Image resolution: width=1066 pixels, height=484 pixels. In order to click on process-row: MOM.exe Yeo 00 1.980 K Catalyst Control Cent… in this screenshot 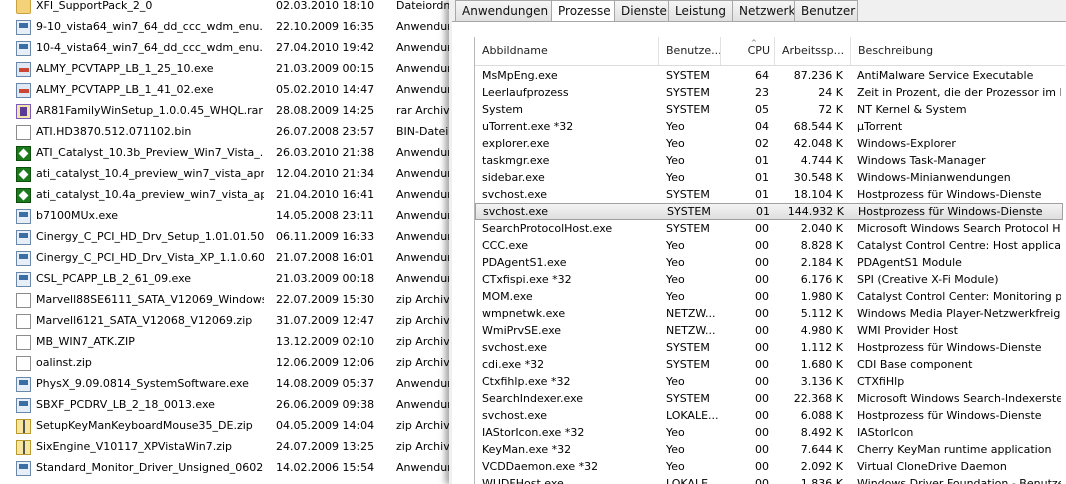, I will do `click(769, 296)`.